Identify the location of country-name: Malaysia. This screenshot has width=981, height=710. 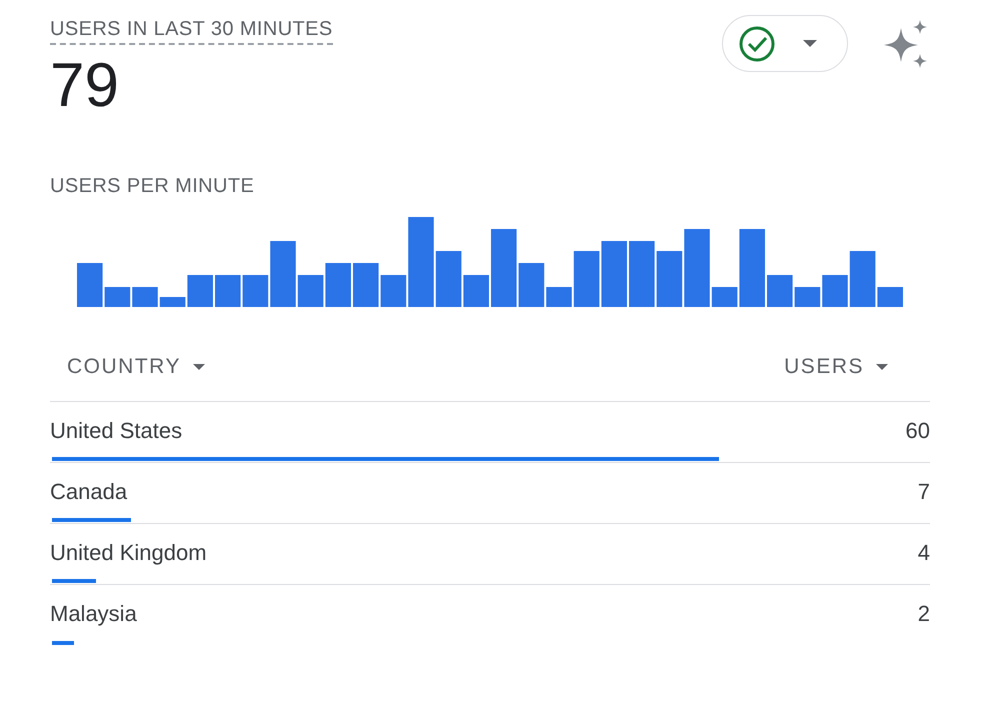
(93, 614).